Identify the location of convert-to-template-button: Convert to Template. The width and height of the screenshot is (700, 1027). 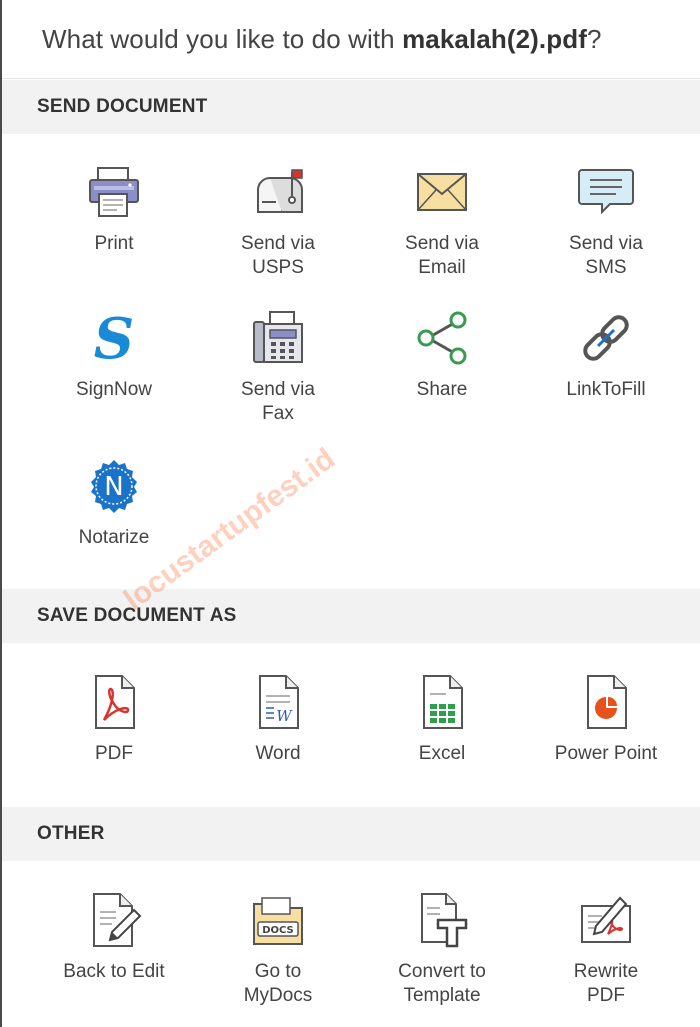
(442, 949).